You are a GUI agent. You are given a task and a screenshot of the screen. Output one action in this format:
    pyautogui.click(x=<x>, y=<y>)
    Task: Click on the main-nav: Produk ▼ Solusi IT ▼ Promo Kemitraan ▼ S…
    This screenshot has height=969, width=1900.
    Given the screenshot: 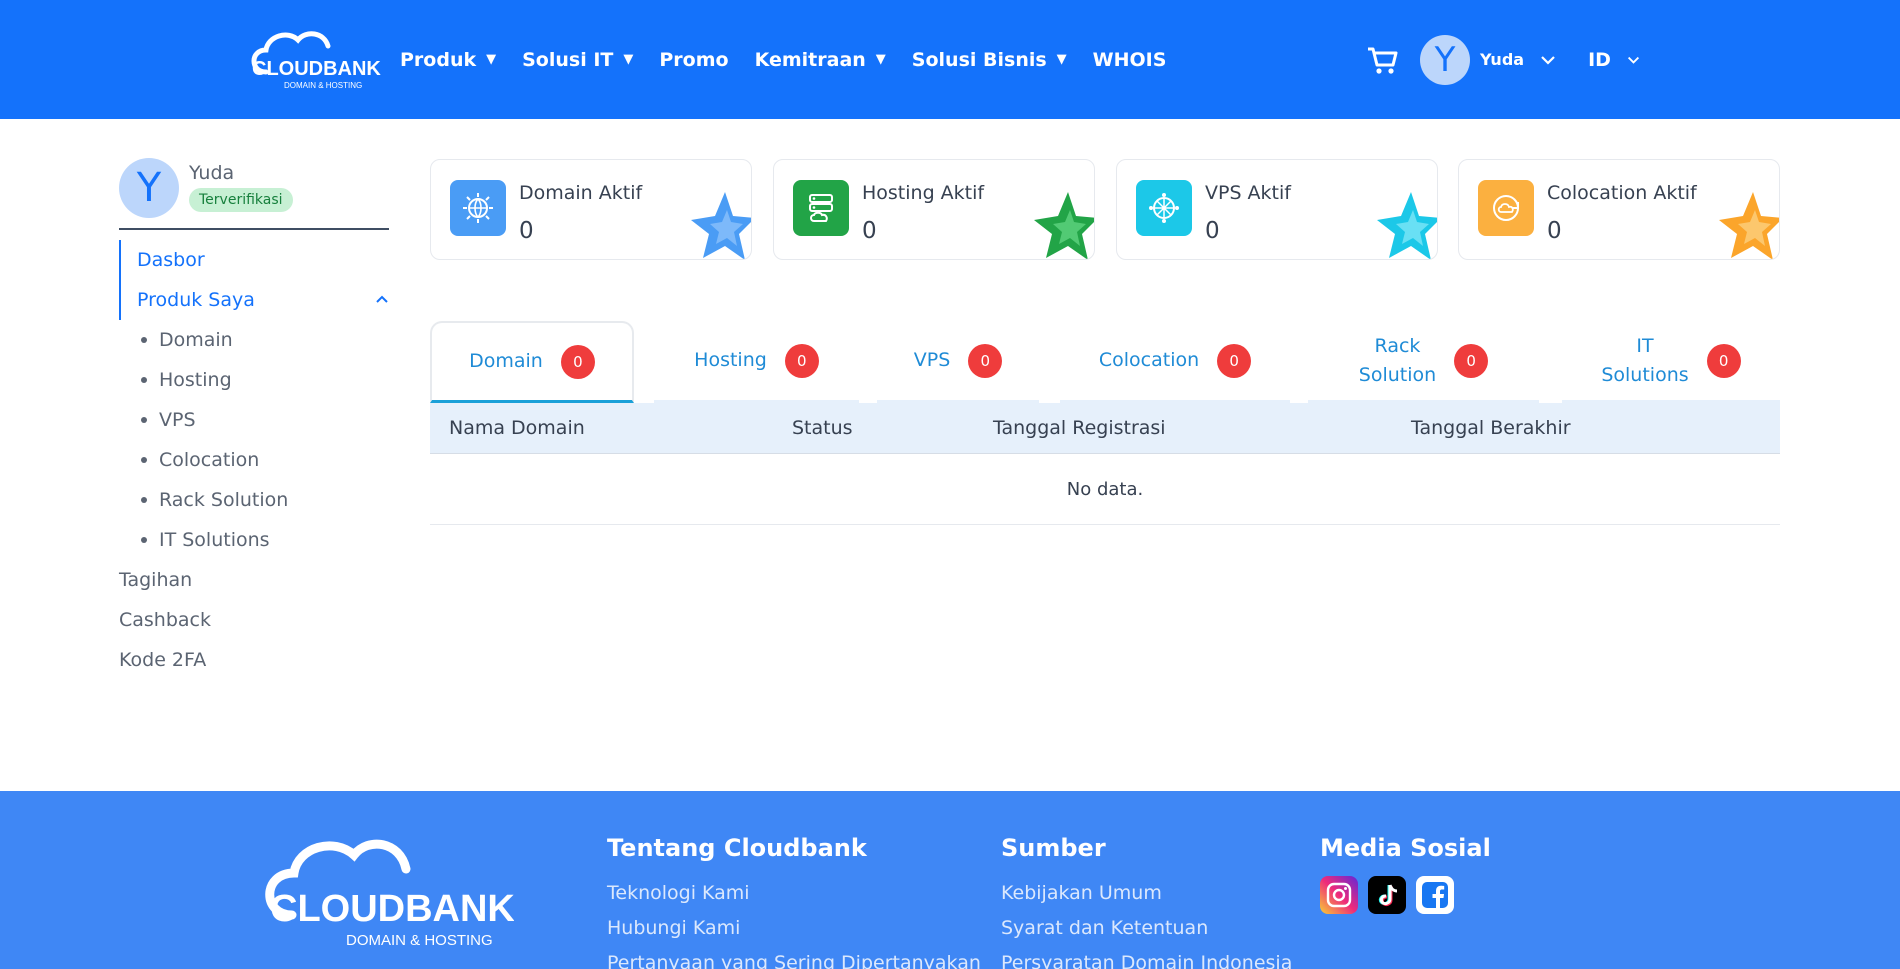 What is the action you would take?
    pyautogui.click(x=796, y=59)
    